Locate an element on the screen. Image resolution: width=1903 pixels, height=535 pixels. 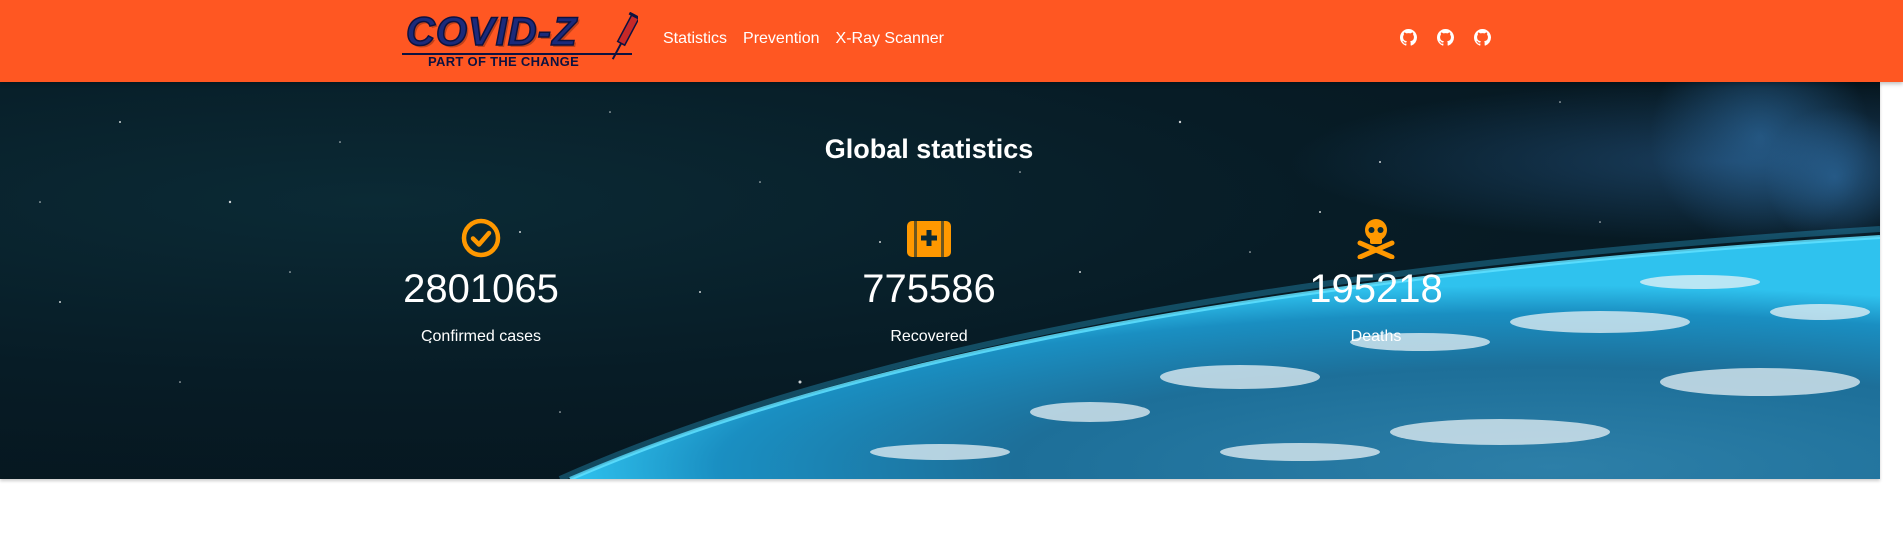
check-circle-icon is located at coordinates (481, 238).